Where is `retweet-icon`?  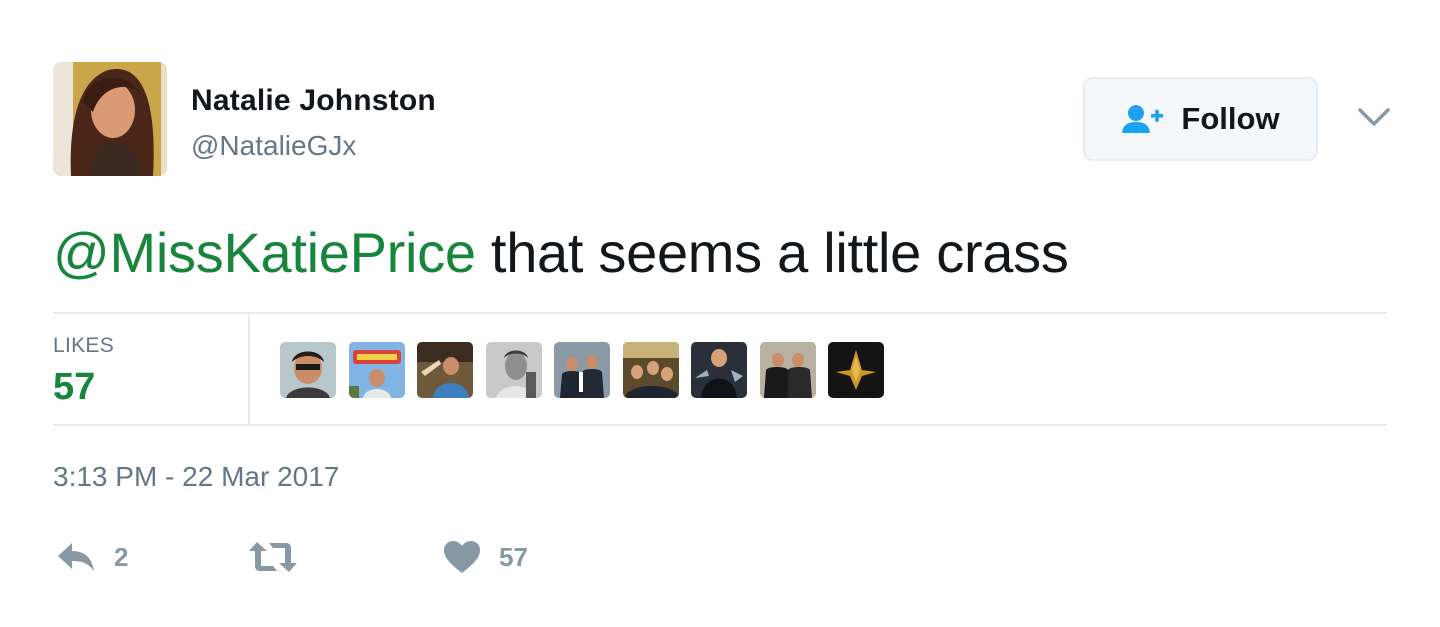 retweet-icon is located at coordinates (273, 557).